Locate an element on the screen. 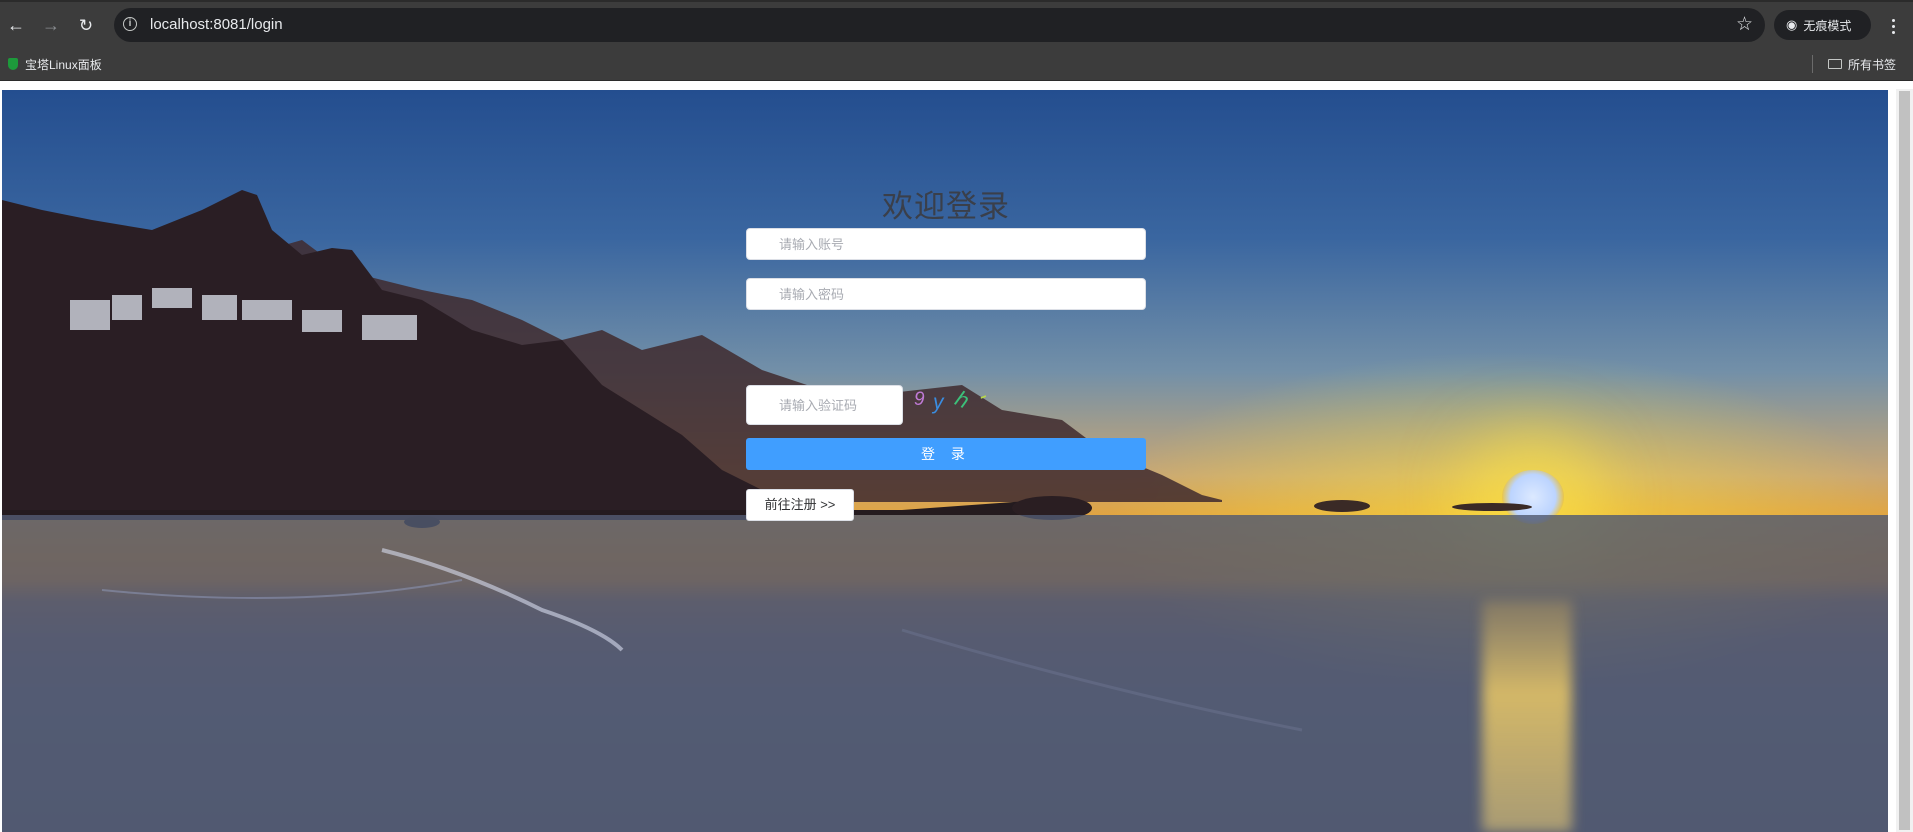  captcha-char: h is located at coordinates (962, 399).